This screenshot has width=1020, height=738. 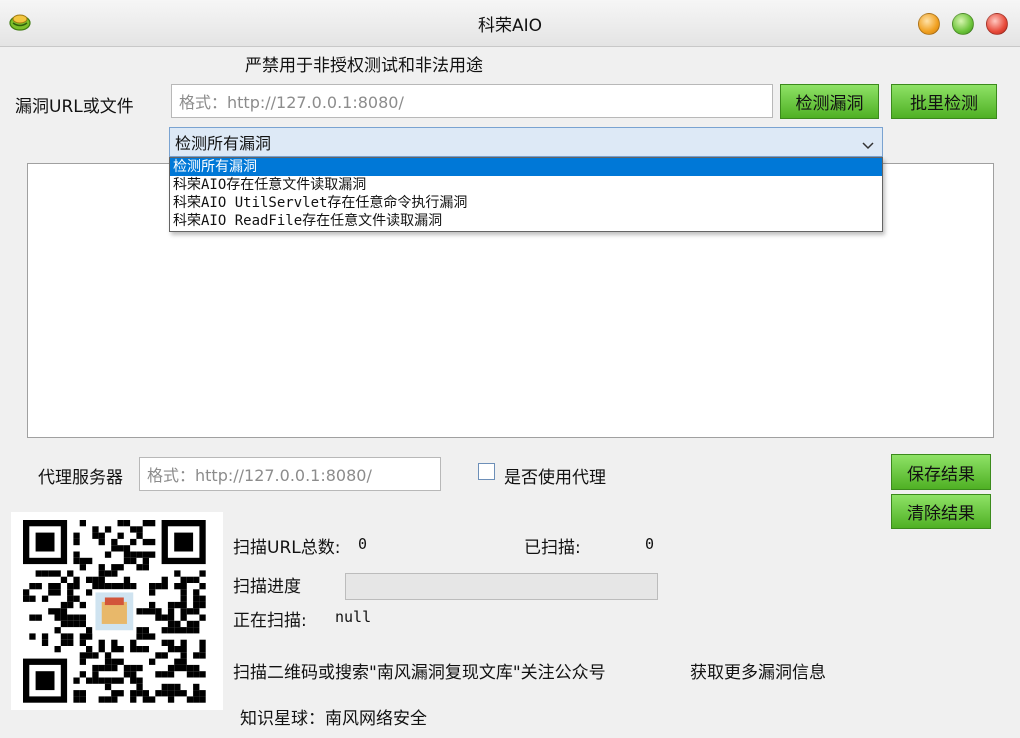 What do you see at coordinates (501, 586) in the screenshot?
I see `scan-progress-bar` at bounding box center [501, 586].